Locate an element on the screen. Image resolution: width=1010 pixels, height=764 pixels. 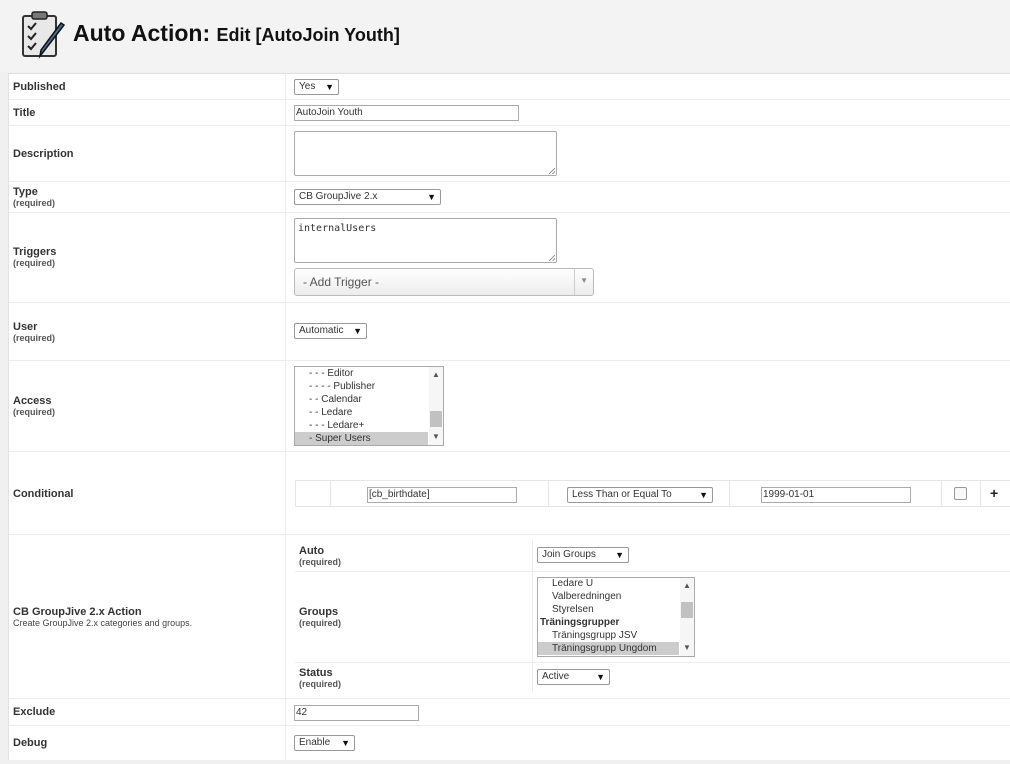
access-label: Access is located at coordinates (32, 401).